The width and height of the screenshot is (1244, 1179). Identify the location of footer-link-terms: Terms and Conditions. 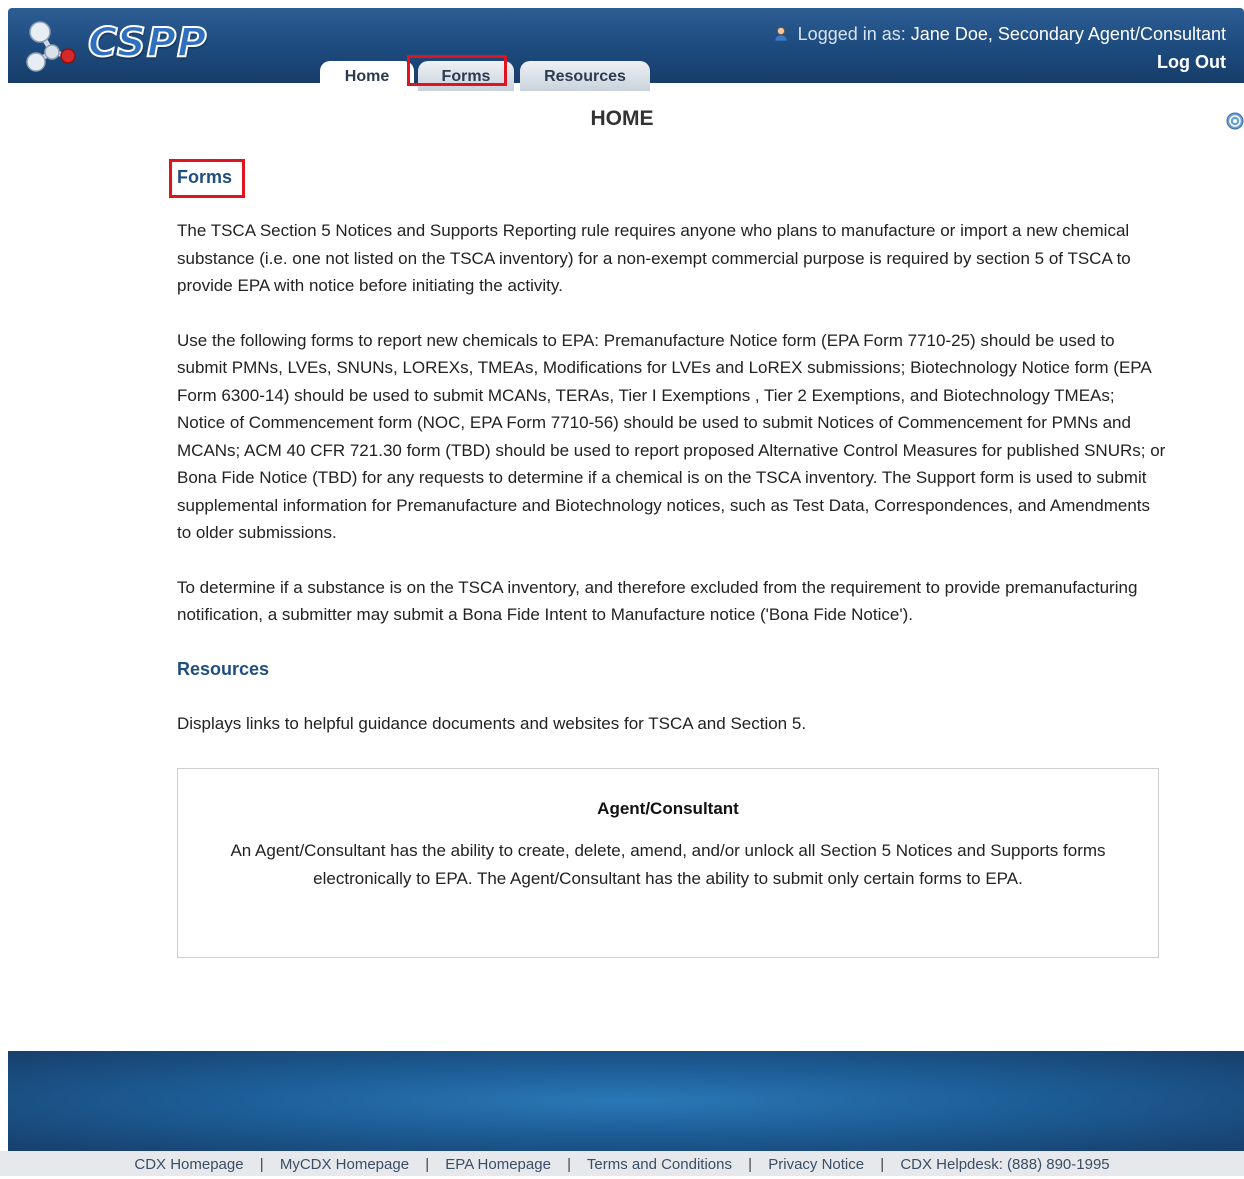
(659, 1164).